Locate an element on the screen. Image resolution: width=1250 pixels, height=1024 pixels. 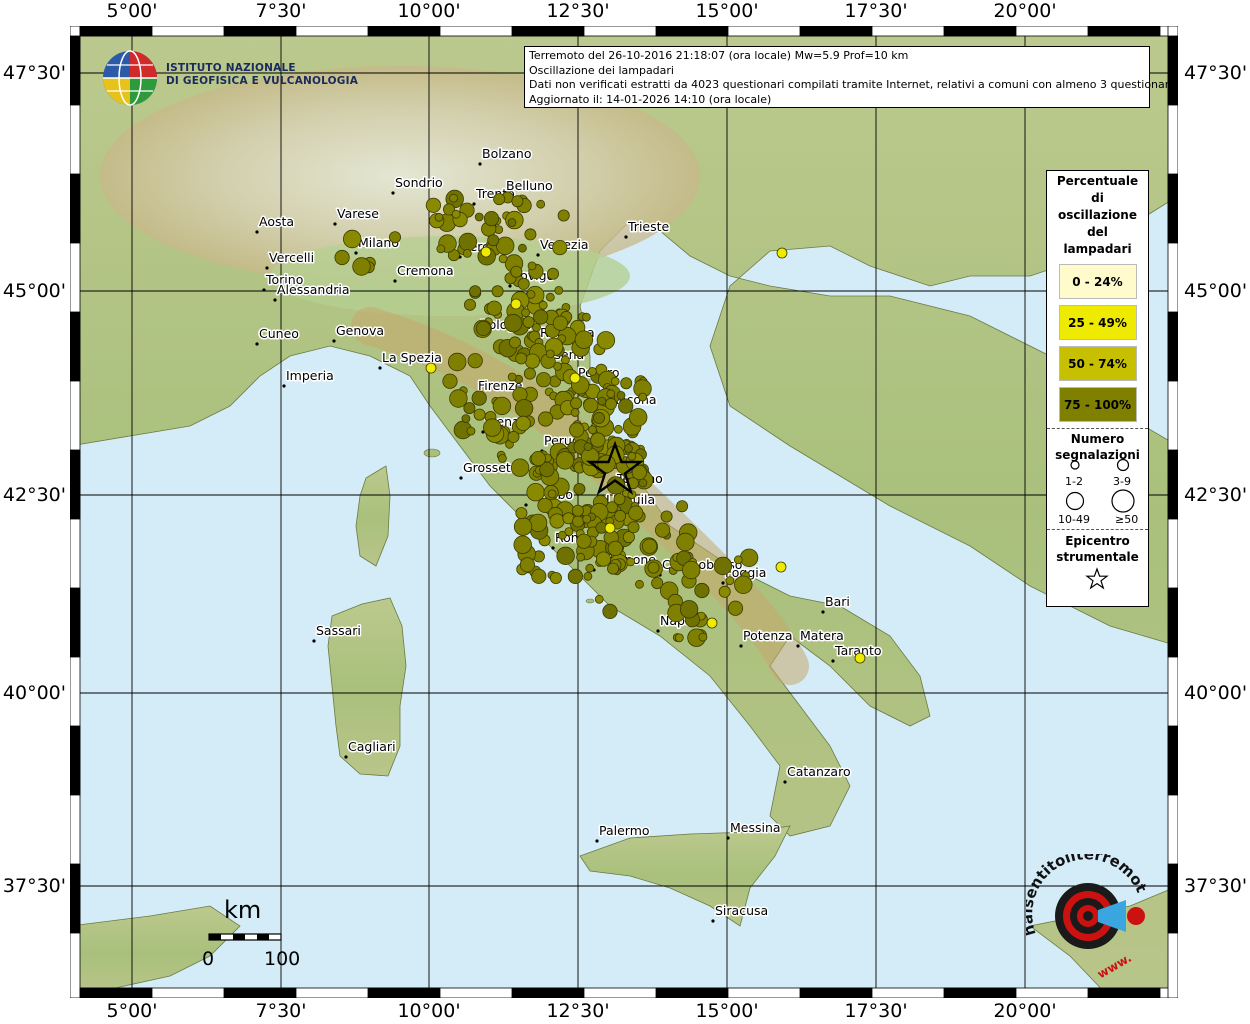
lon-label-bottom: 10°00' is located at coordinates (429, 1011).